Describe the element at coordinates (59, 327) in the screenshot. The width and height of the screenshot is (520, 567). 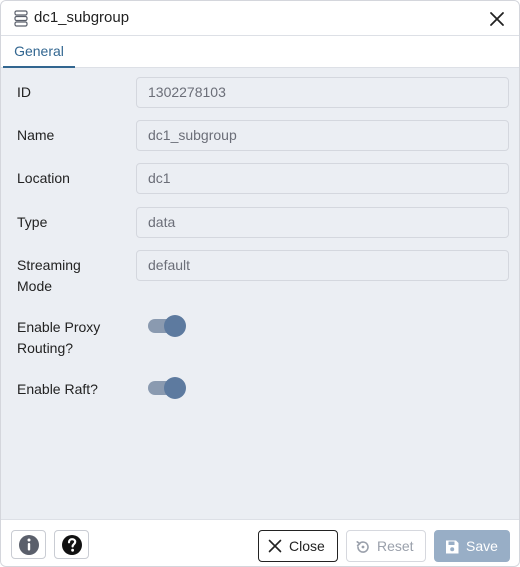
I see `proxy-routing-label-line1: Enable Proxy` at that location.